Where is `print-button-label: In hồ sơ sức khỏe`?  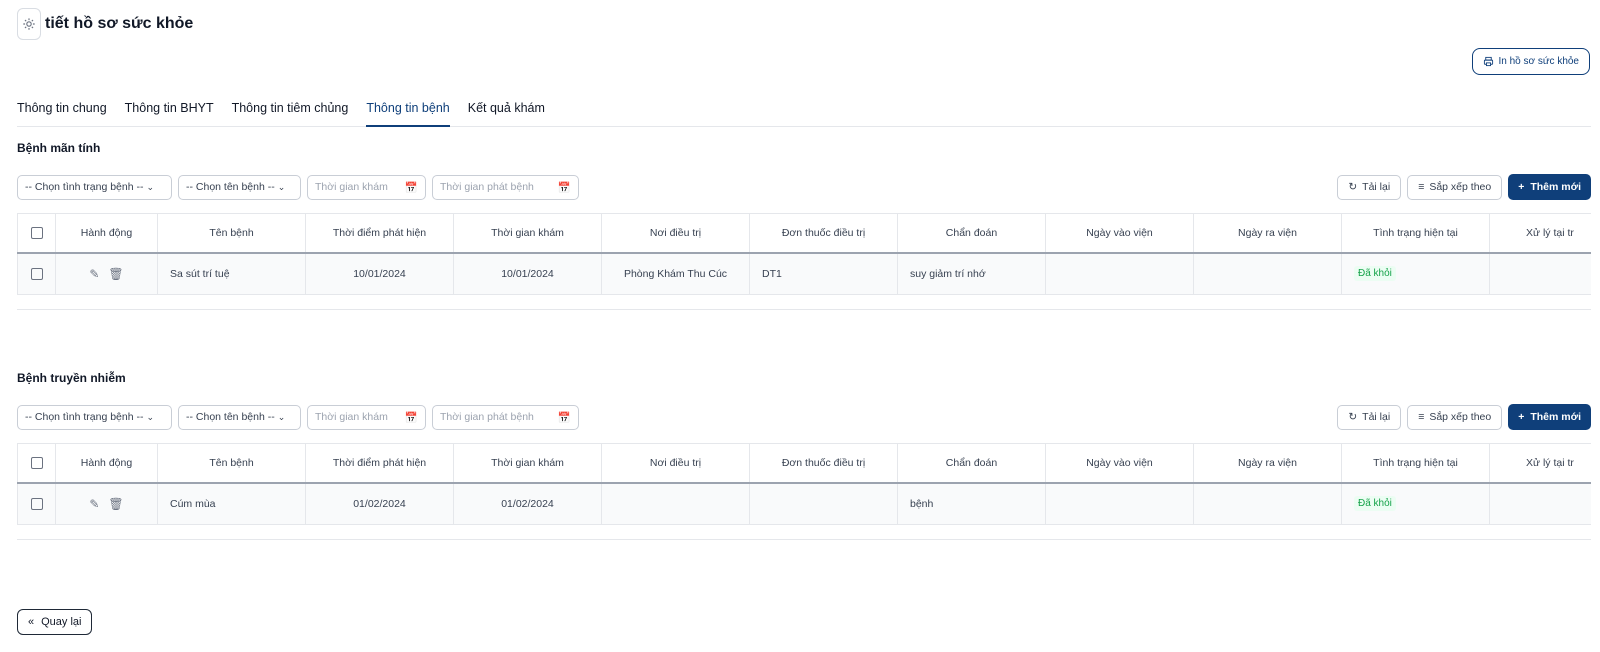 print-button-label: In hồ sơ sức khỏe is located at coordinates (1538, 61).